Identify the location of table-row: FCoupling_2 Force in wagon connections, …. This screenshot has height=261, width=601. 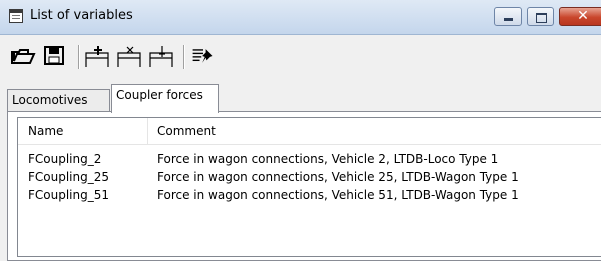
(309, 160).